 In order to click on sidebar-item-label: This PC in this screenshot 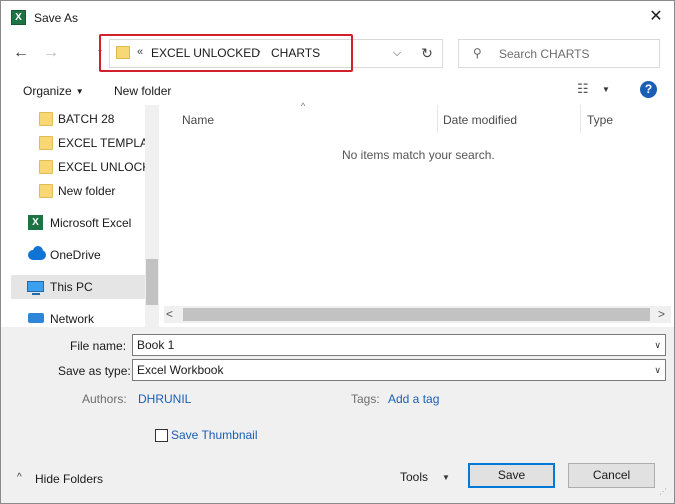, I will do `click(71, 287)`.